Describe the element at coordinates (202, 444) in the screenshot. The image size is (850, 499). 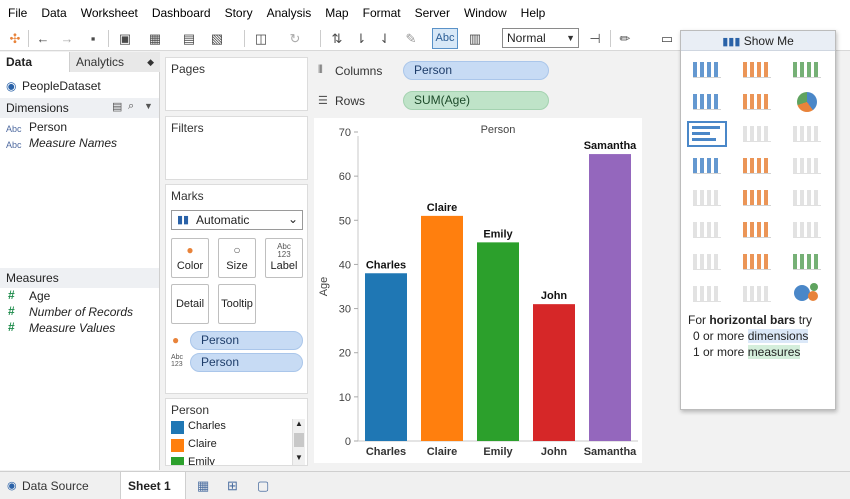
I see `legend-item-claire: Claire` at that location.